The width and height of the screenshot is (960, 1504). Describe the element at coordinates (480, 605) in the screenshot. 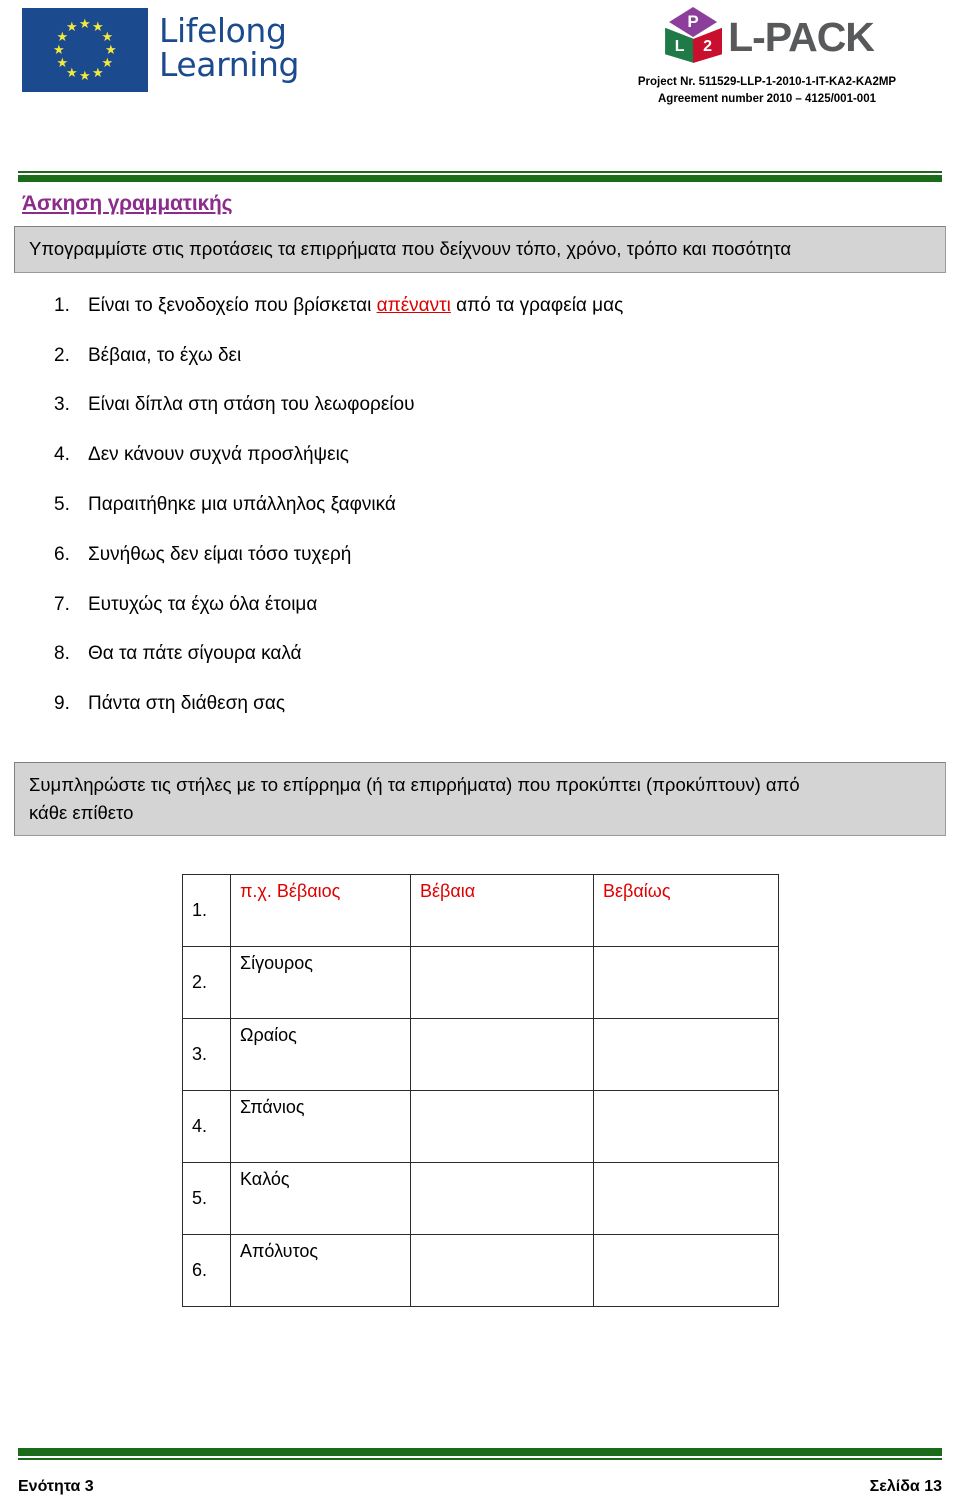

I see `sentence-item: 7. Ευτυχώς τα έχω όλα έτοιμα` at that location.